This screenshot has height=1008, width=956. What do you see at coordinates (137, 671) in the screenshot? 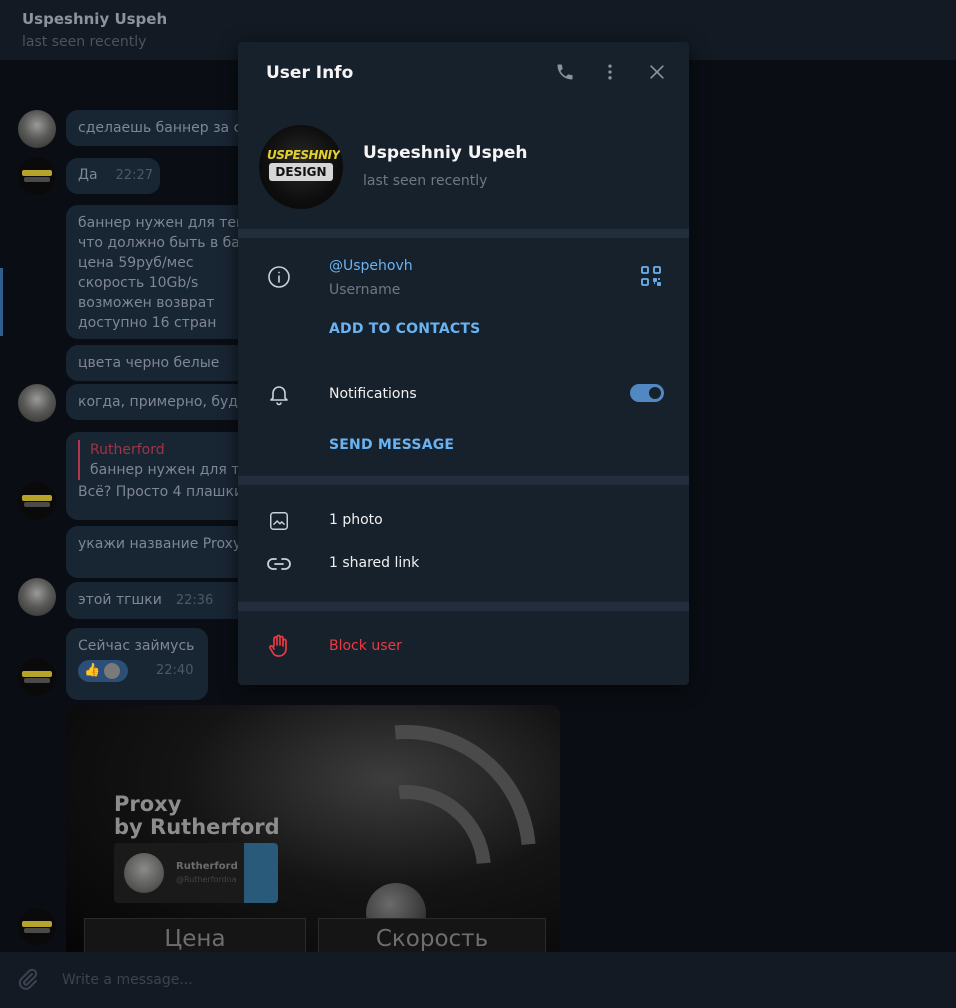
I see `reactions: 👍 22:40` at bounding box center [137, 671].